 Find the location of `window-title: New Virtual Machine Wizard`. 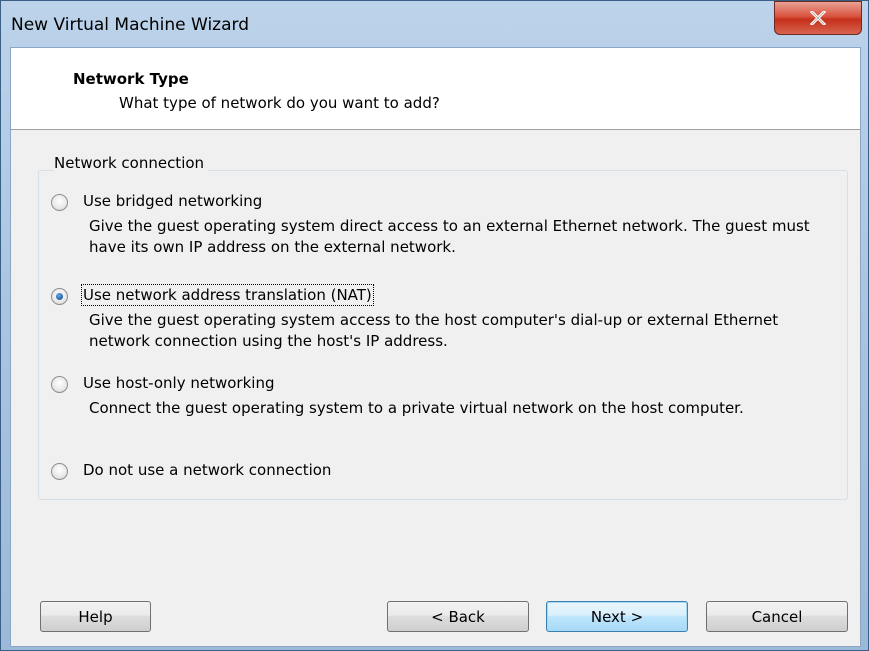

window-title: New Virtual Machine Wizard is located at coordinates (130, 25).